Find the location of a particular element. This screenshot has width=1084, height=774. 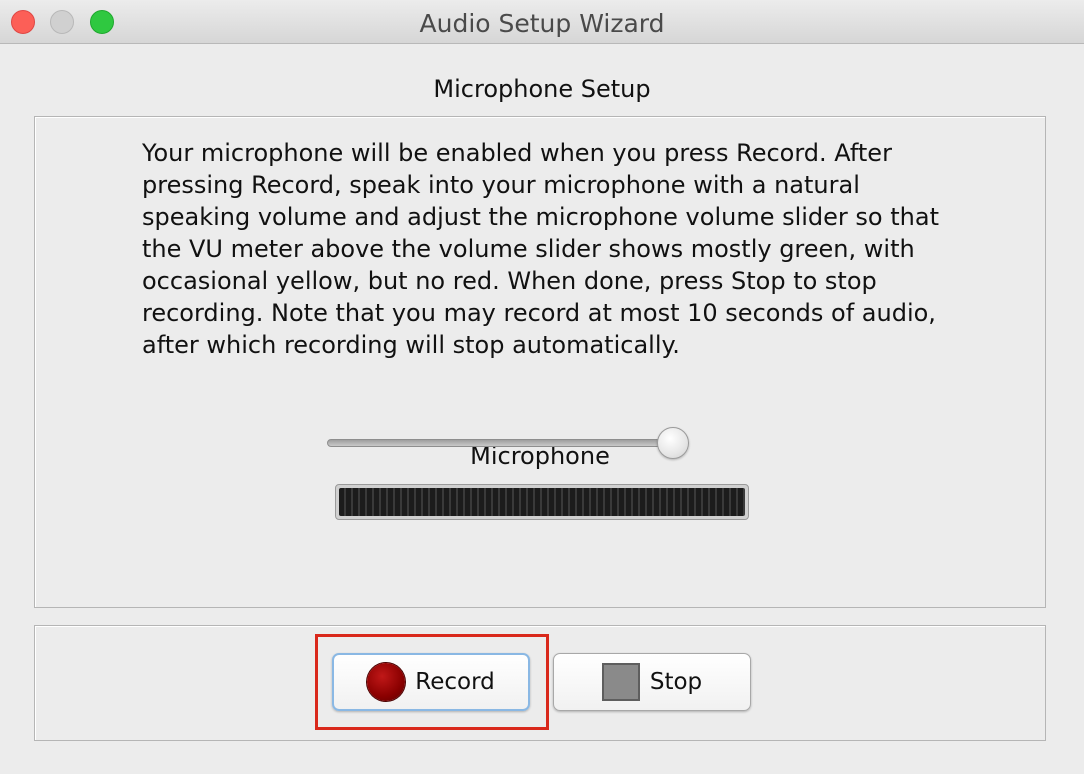

stop-button-label: Stop is located at coordinates (676, 682).